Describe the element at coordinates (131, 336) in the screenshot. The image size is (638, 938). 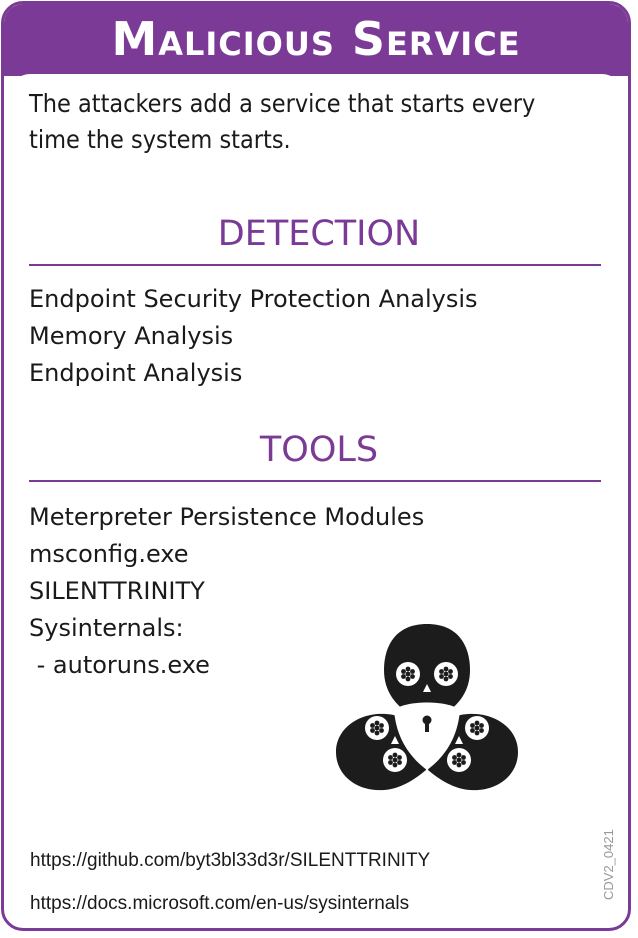
I see `detection-item: Memory Analysis` at that location.